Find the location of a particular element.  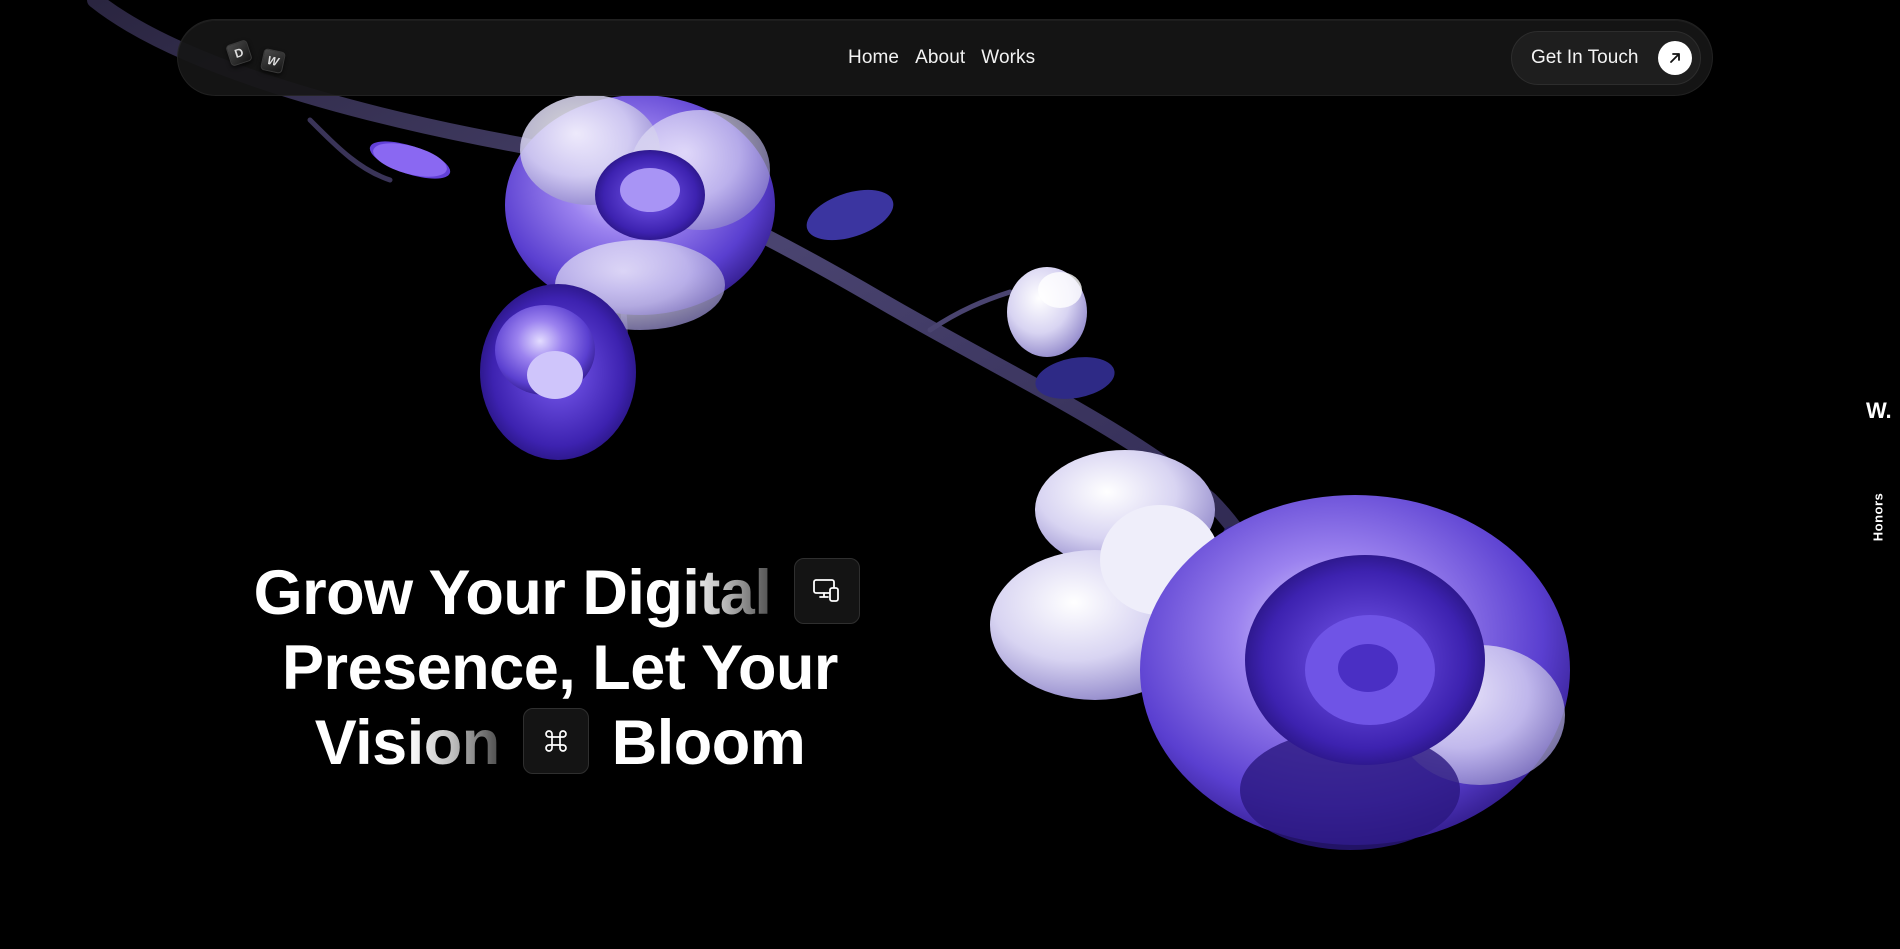

command-icon is located at coordinates (555, 741).